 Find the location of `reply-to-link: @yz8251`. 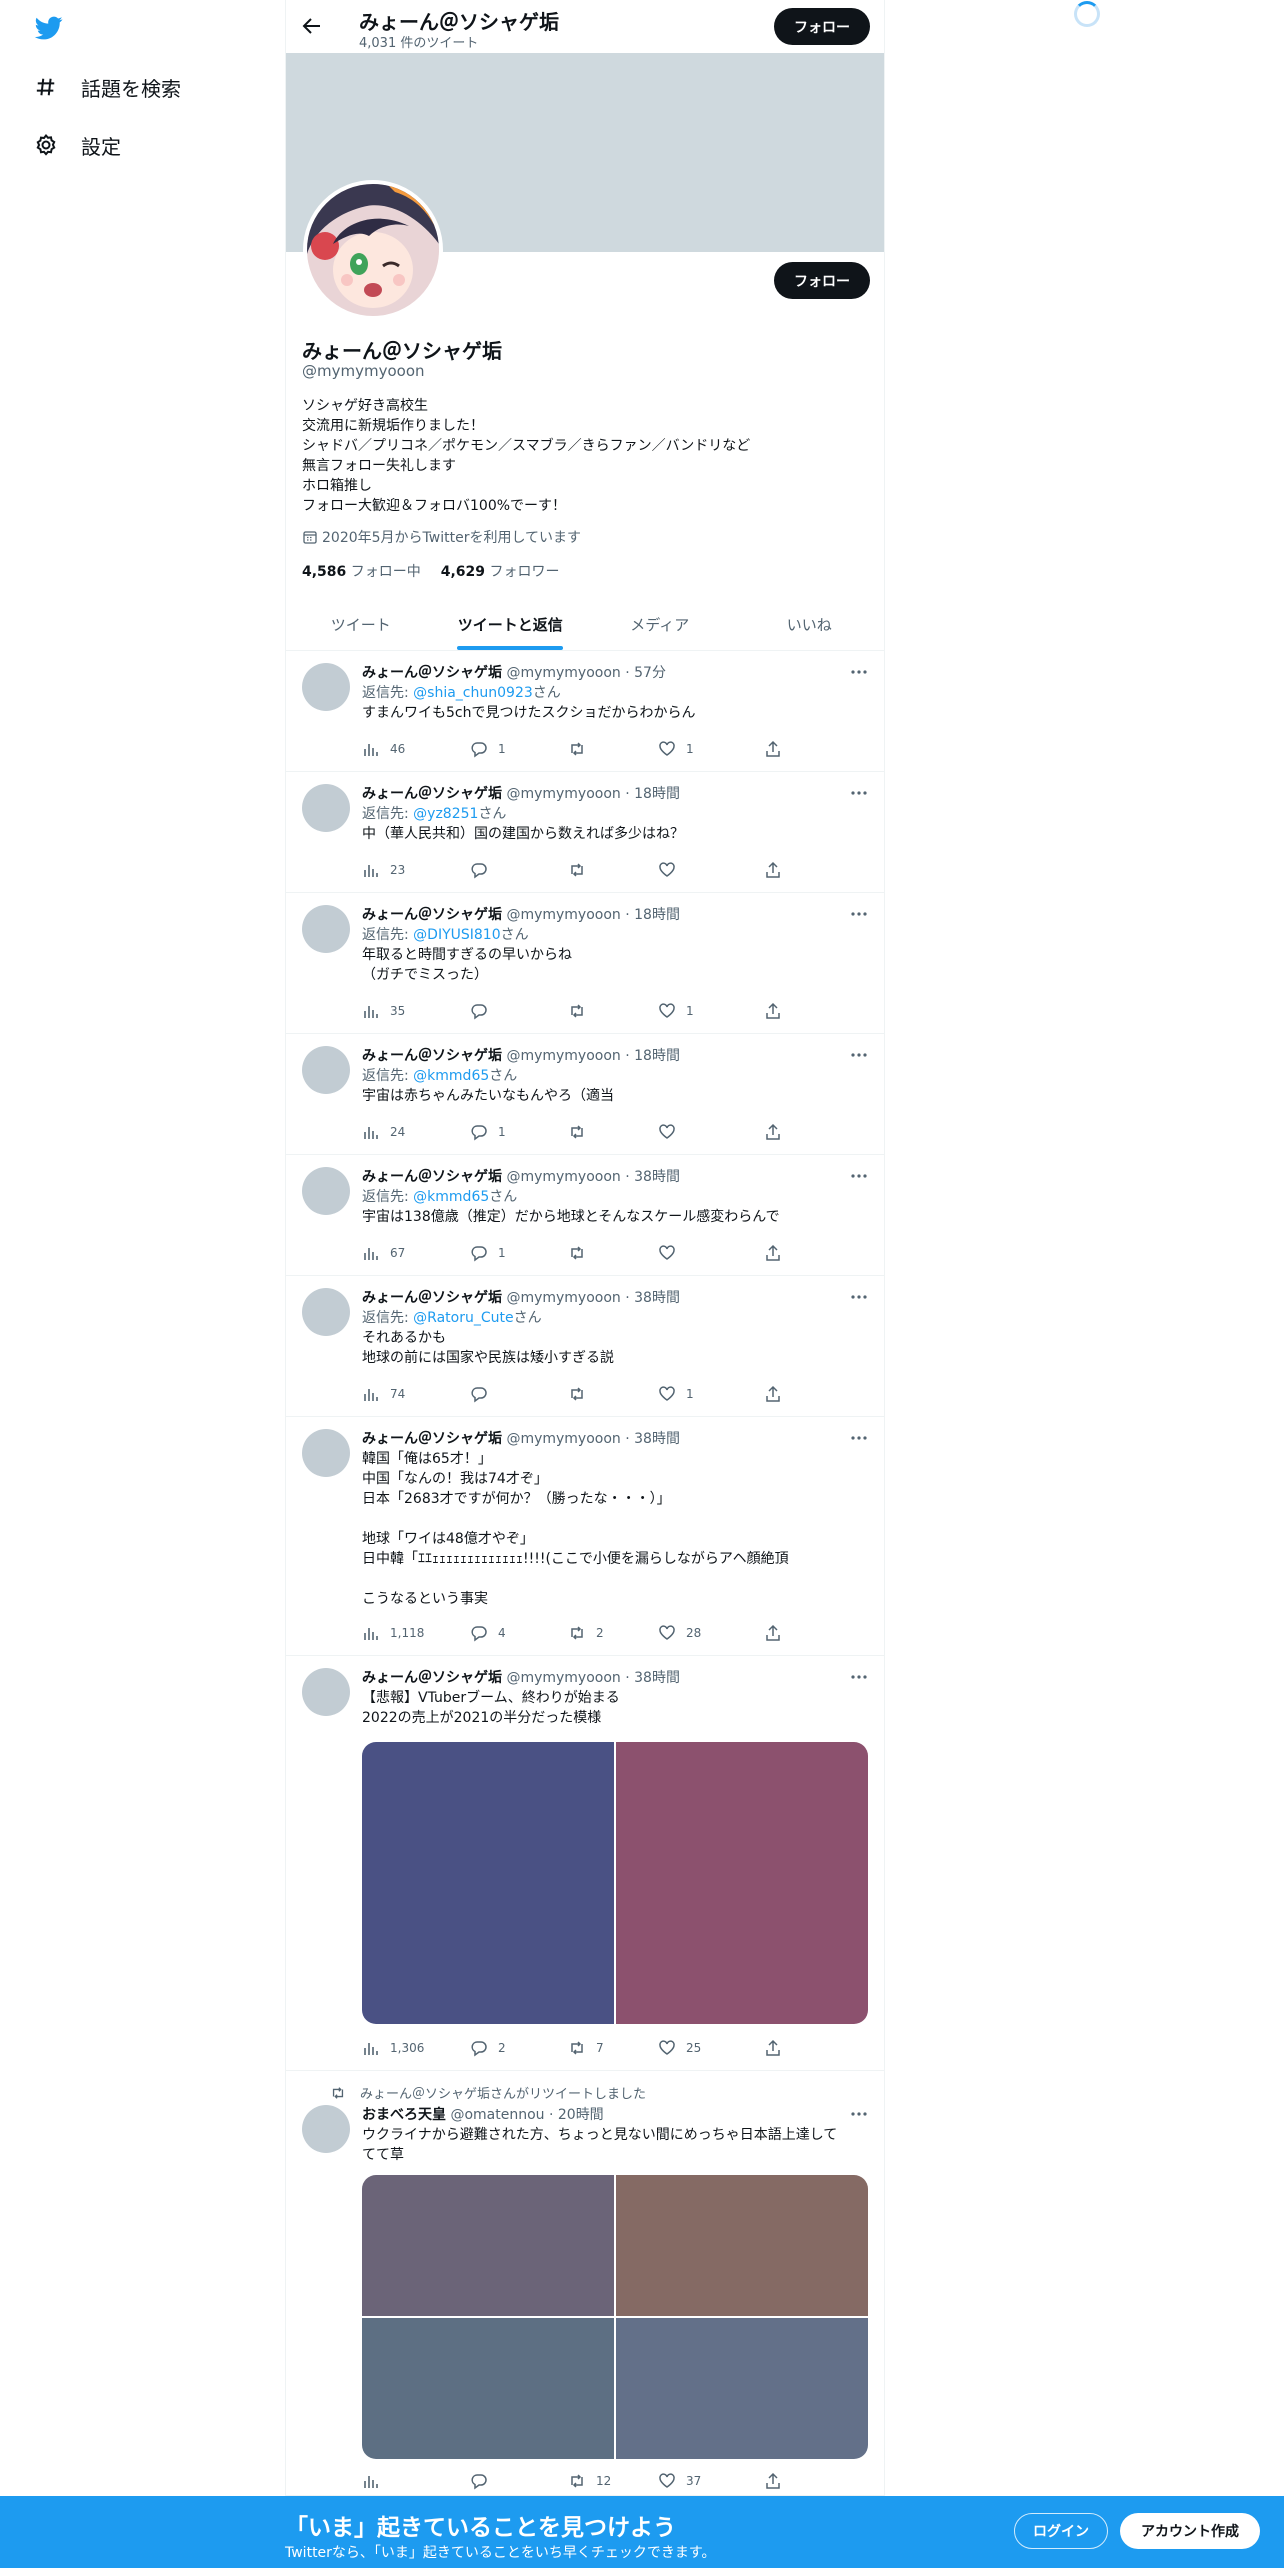

reply-to-link: @yz8251 is located at coordinates (445, 814).